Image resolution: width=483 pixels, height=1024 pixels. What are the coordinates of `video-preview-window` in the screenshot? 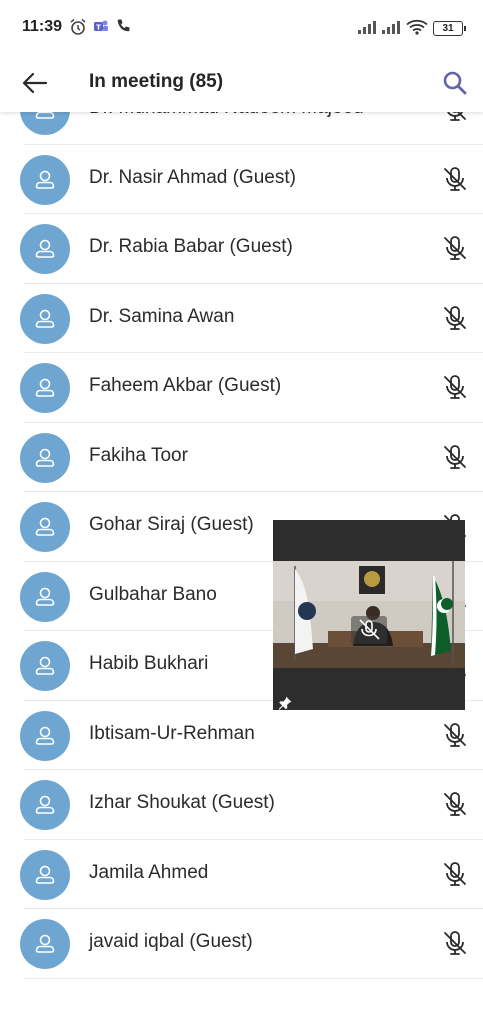 It's located at (369, 615).